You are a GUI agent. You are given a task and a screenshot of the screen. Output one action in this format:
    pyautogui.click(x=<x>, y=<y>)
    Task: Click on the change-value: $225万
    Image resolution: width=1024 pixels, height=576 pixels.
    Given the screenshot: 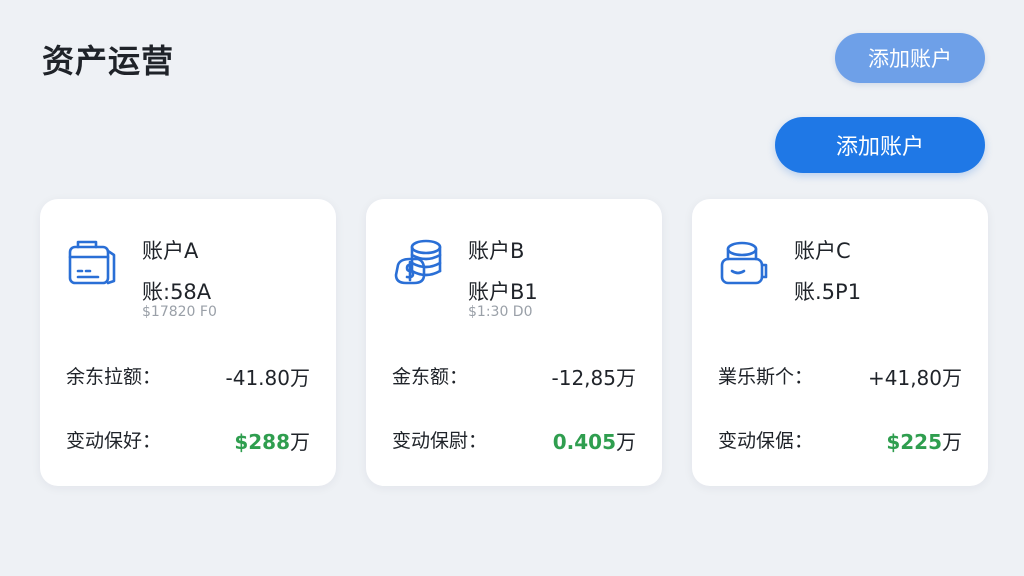 What is the action you would take?
    pyautogui.click(x=924, y=440)
    